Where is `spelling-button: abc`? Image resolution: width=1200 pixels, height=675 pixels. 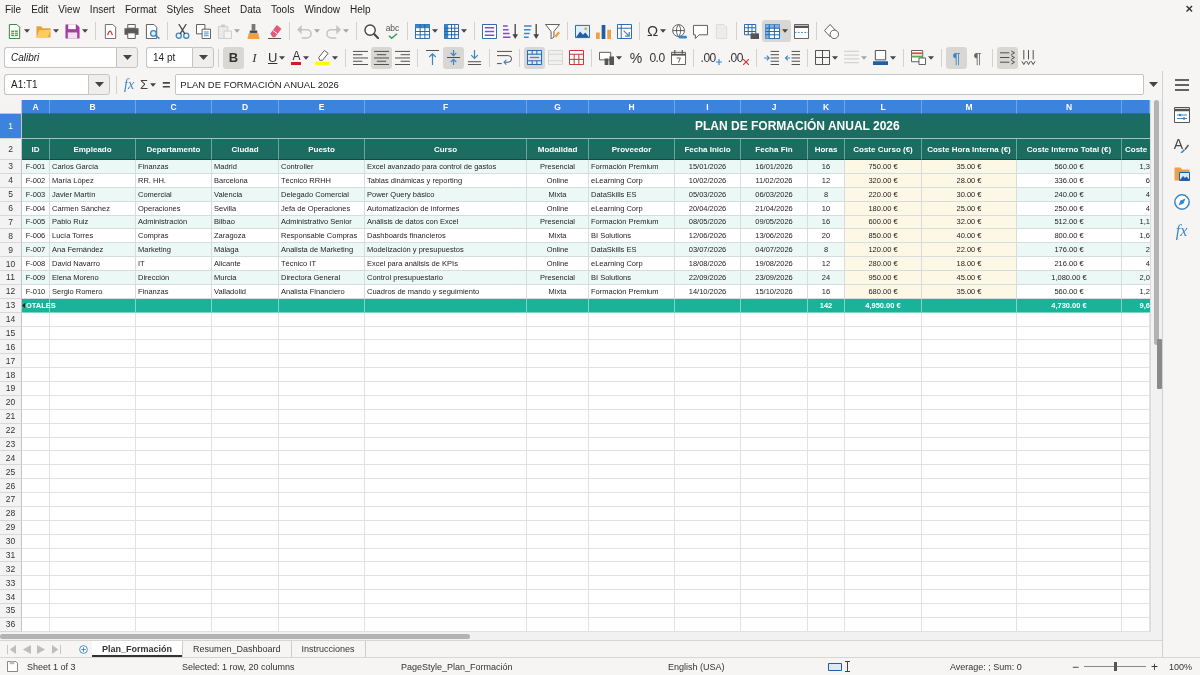
spelling-button: abc is located at coordinates (392, 31).